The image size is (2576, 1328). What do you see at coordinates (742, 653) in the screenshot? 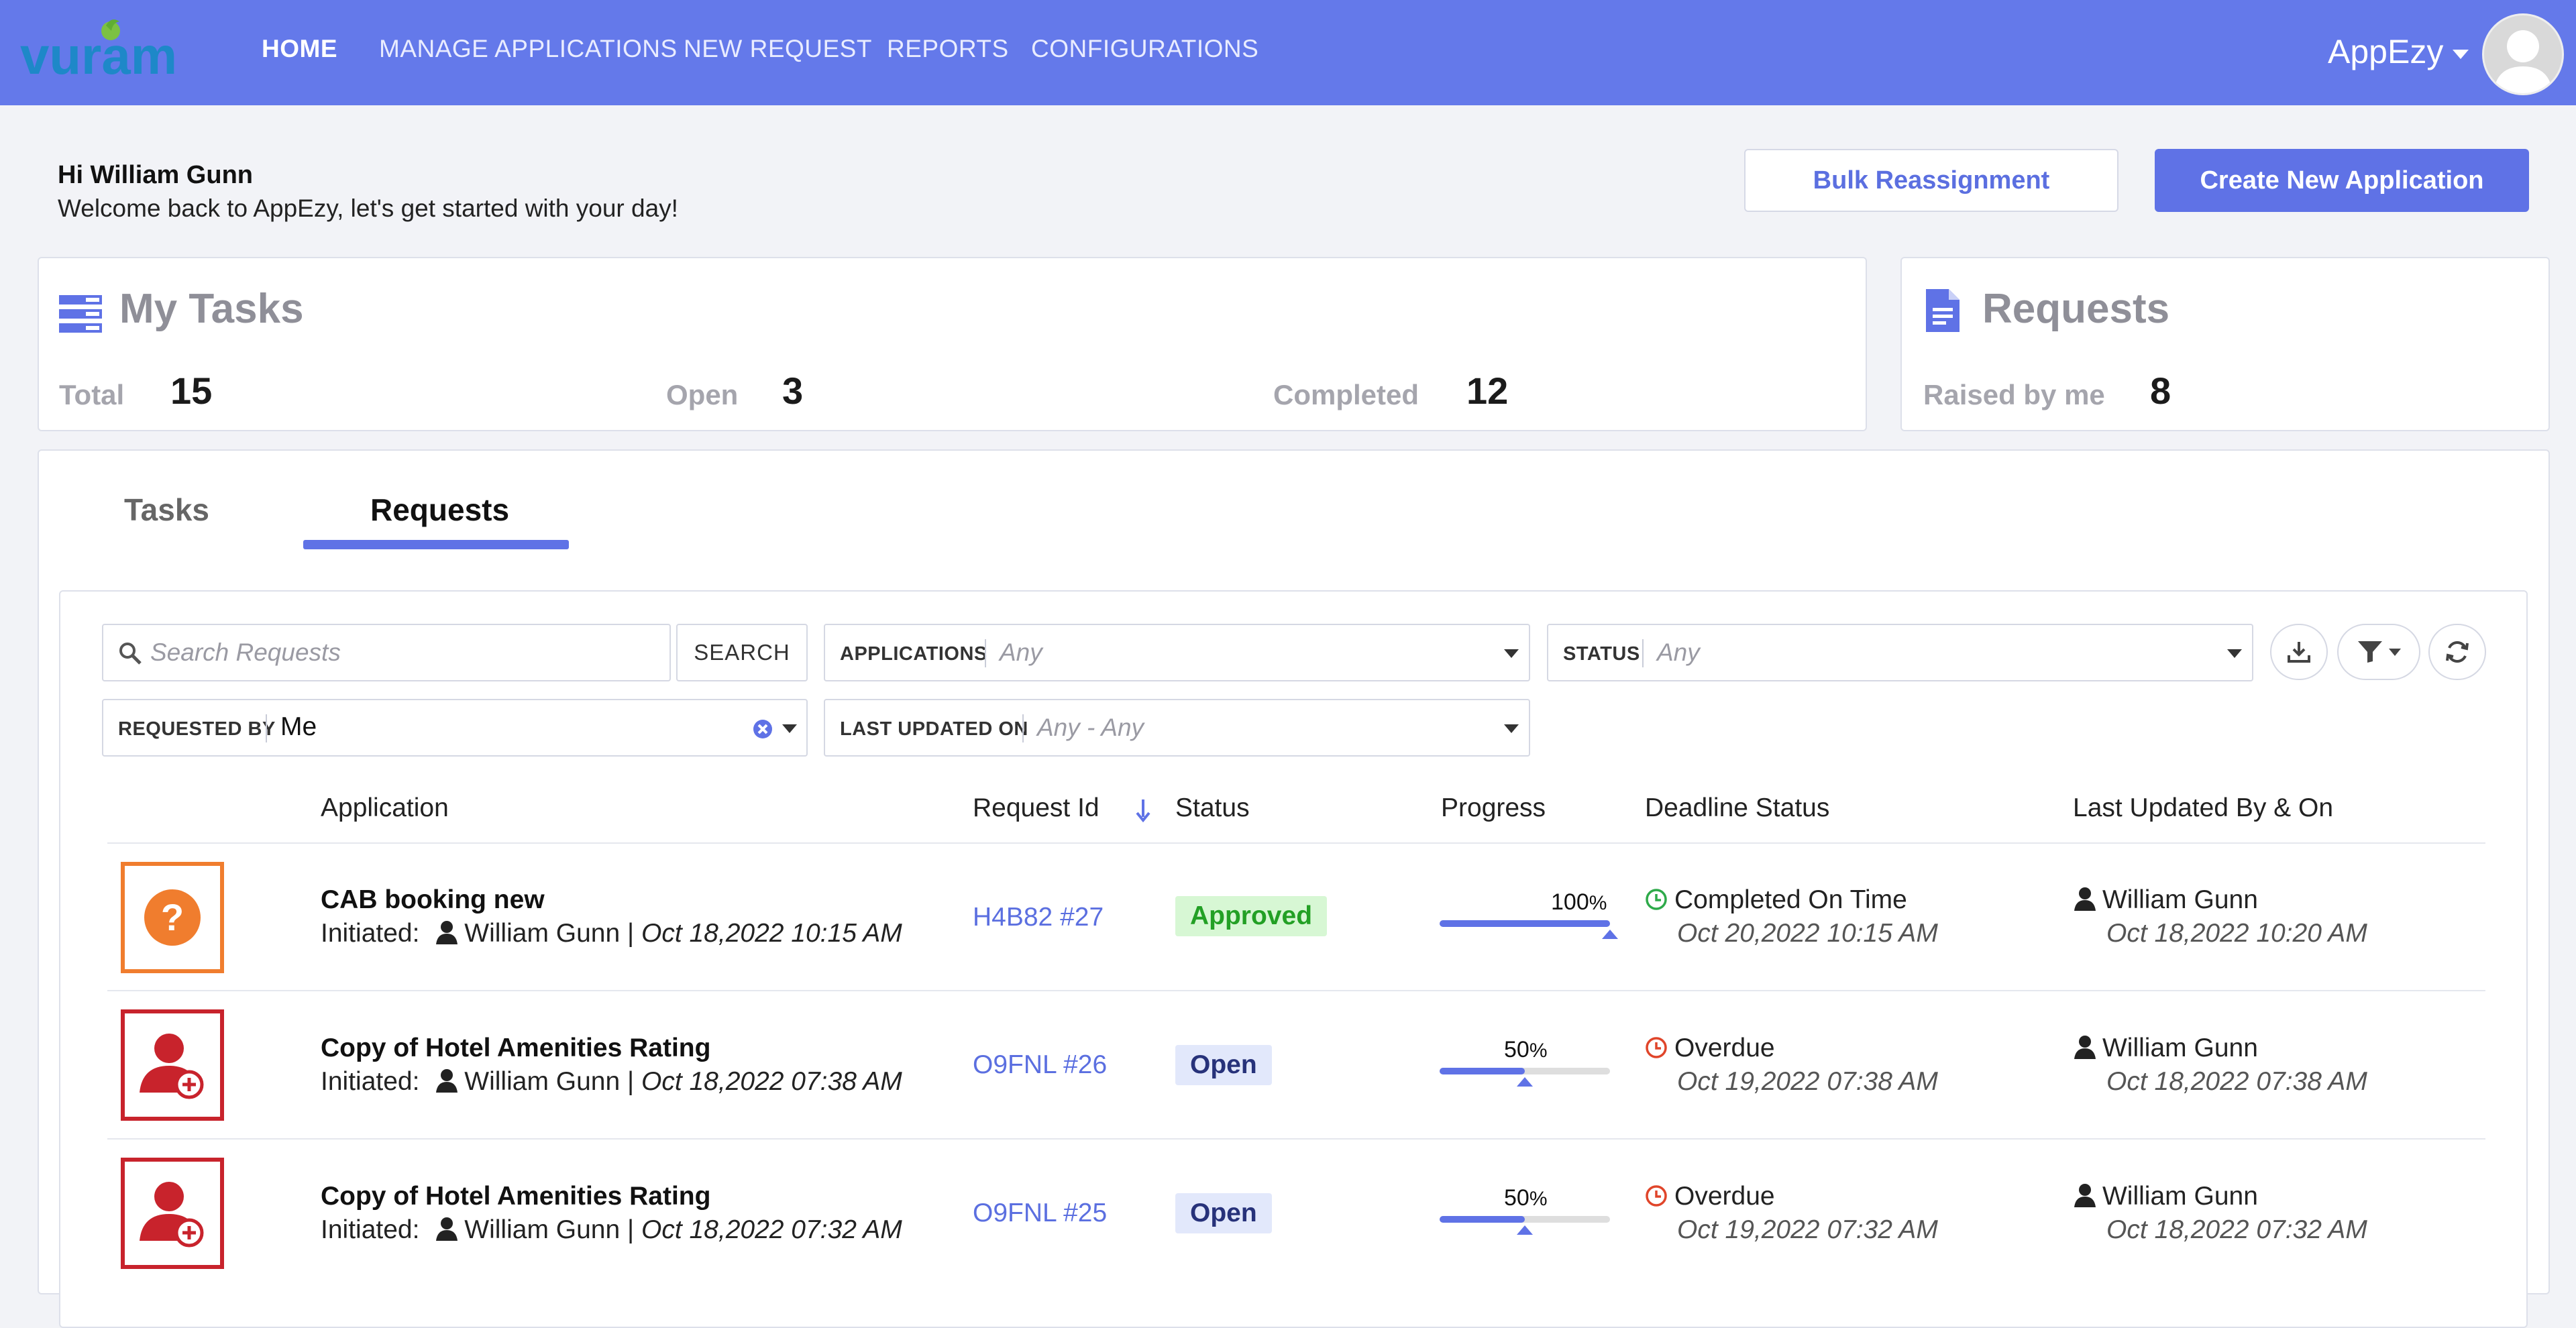
I see `search-button: SEARCH` at bounding box center [742, 653].